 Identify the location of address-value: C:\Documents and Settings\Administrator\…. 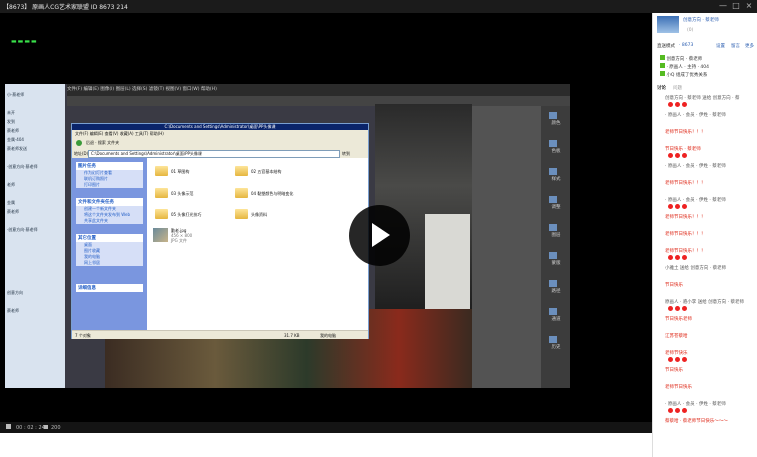
(146, 153).